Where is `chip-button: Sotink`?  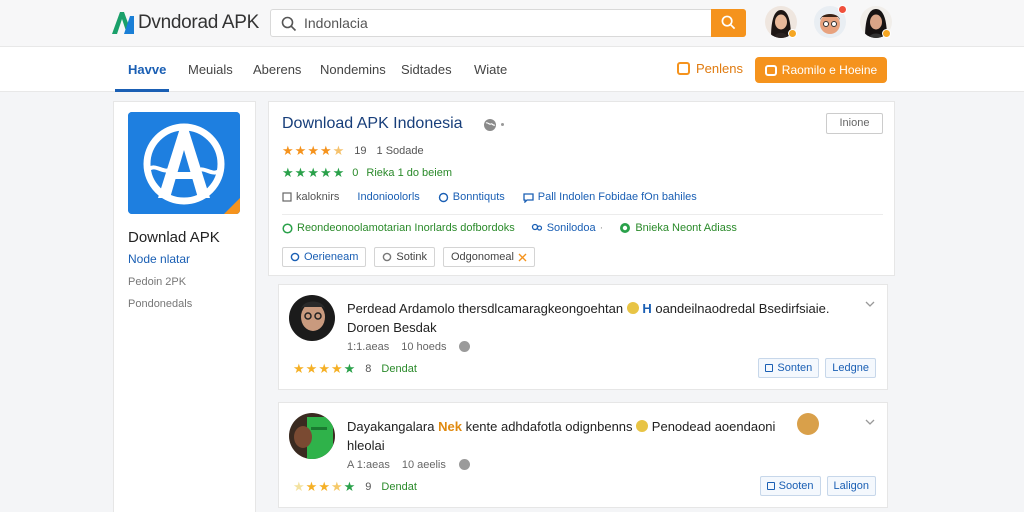
chip-button: Sotink is located at coordinates (404, 257).